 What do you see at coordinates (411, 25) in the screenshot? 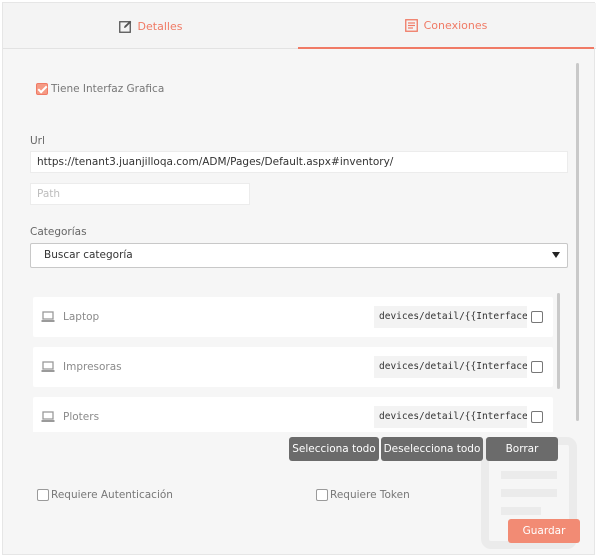
I see `document-icon` at bounding box center [411, 25].